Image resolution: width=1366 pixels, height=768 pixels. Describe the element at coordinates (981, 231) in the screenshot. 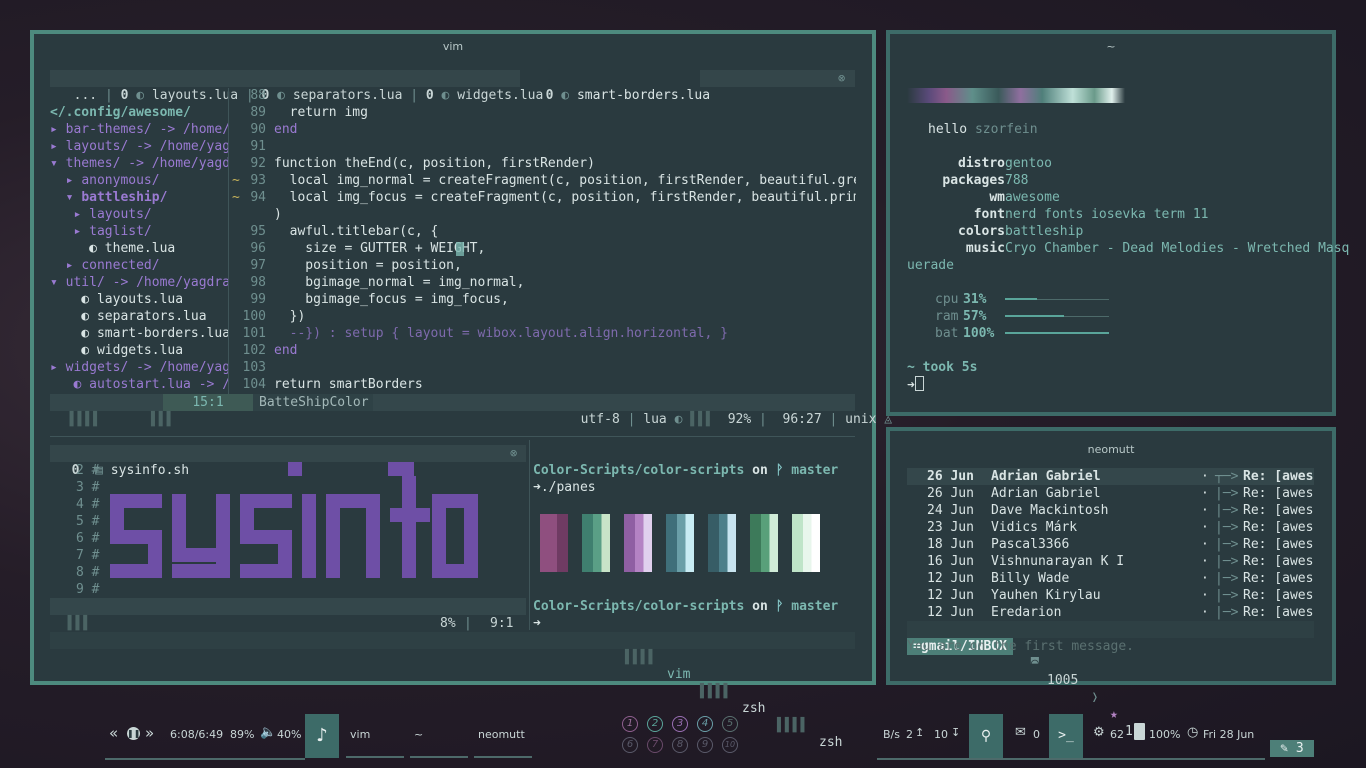

I see `info-key: colors` at that location.